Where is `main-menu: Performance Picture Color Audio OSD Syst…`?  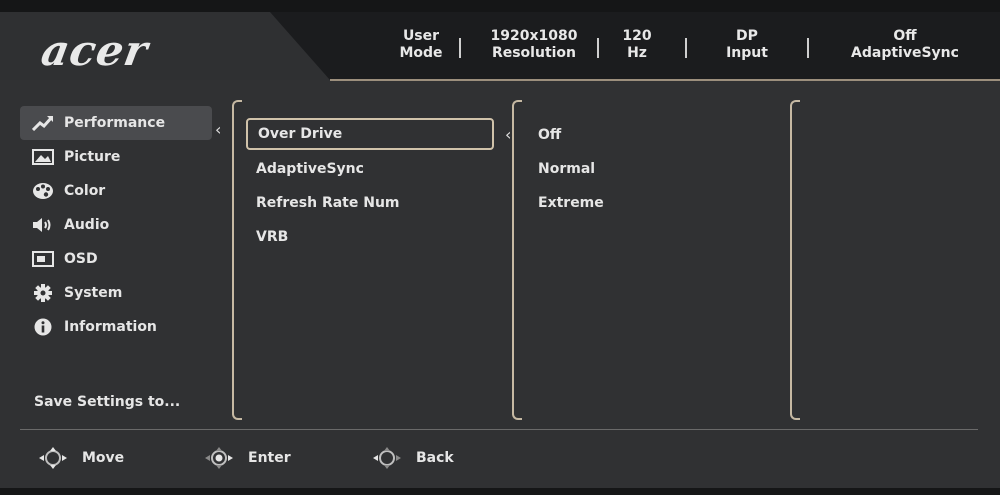 main-menu: Performance Picture Color Audio OSD Syst… is located at coordinates (120, 225).